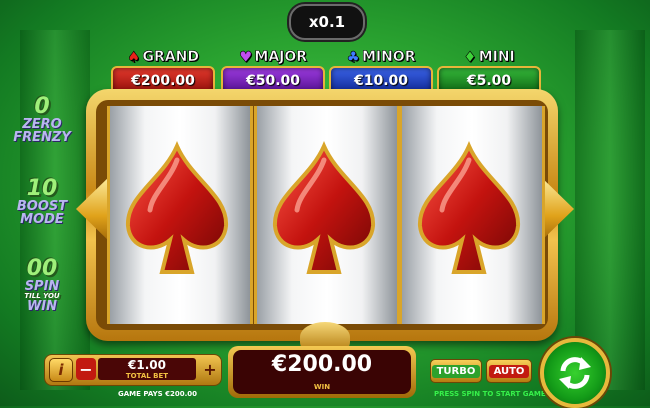  I want to click on feature-spin-till-you-win: 00 SPIN TILL YOU WIN, so click(42, 285).